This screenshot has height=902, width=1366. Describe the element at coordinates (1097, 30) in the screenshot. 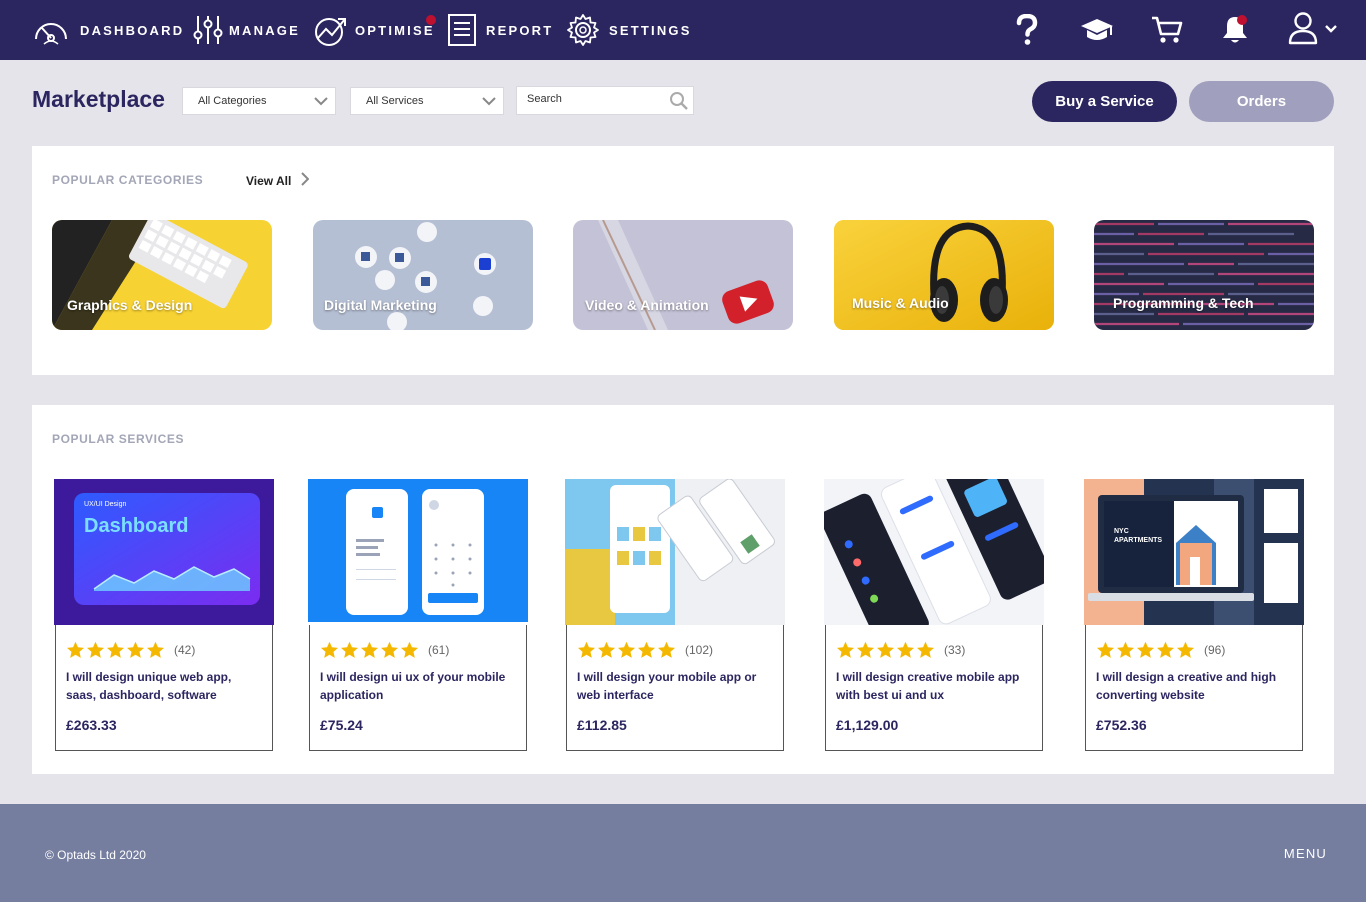

I see `graduation-cap-icon` at that location.